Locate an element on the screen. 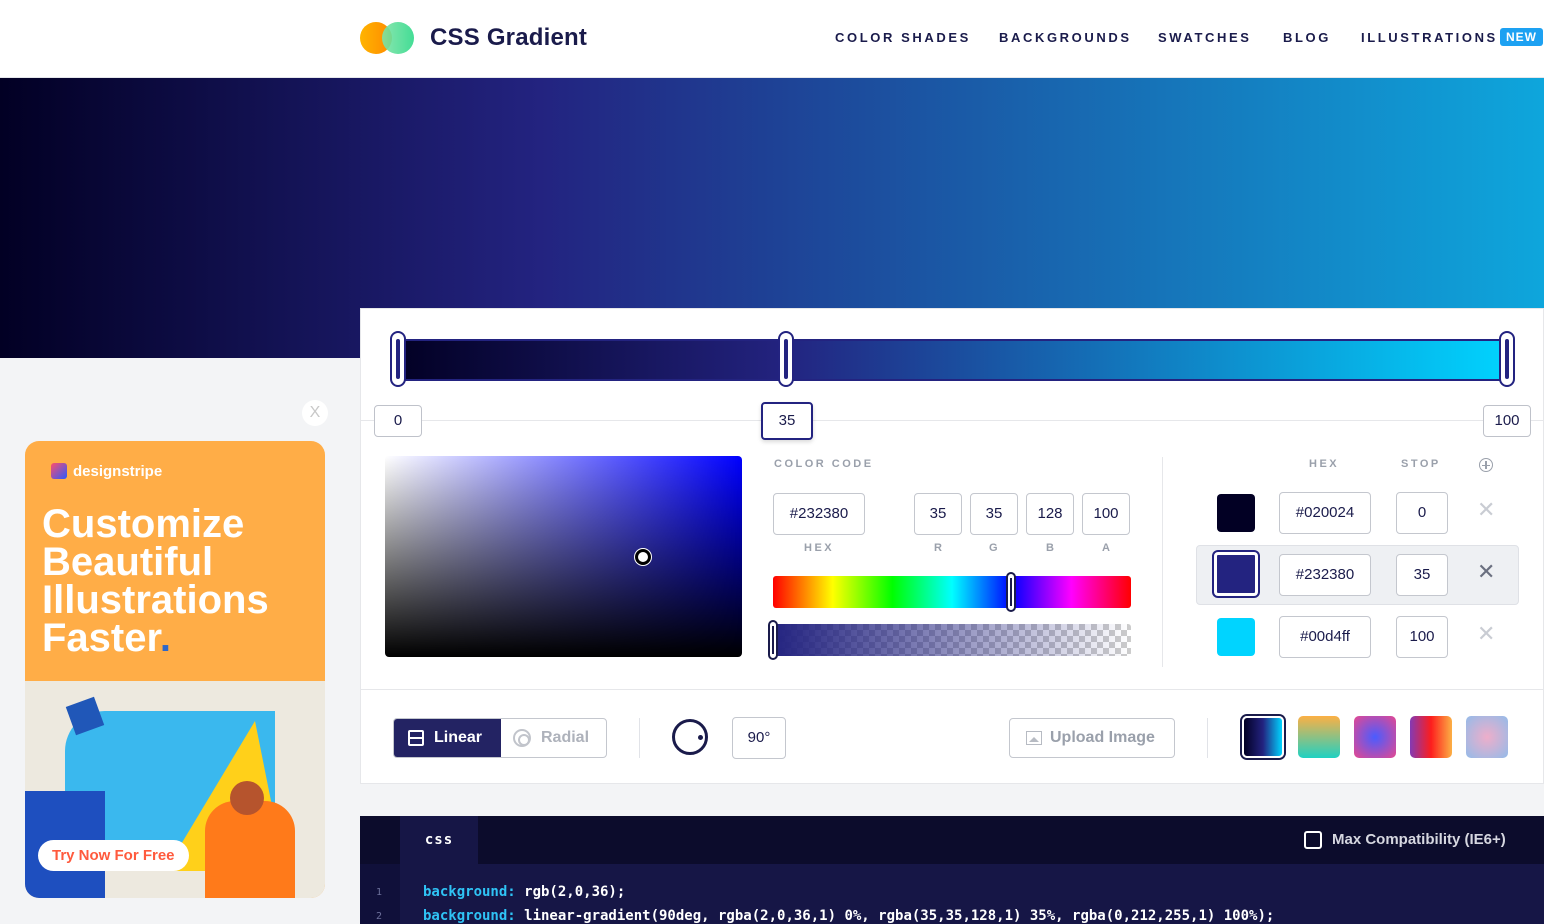 The height and width of the screenshot is (924, 1544). ad-close-button: X is located at coordinates (315, 413).